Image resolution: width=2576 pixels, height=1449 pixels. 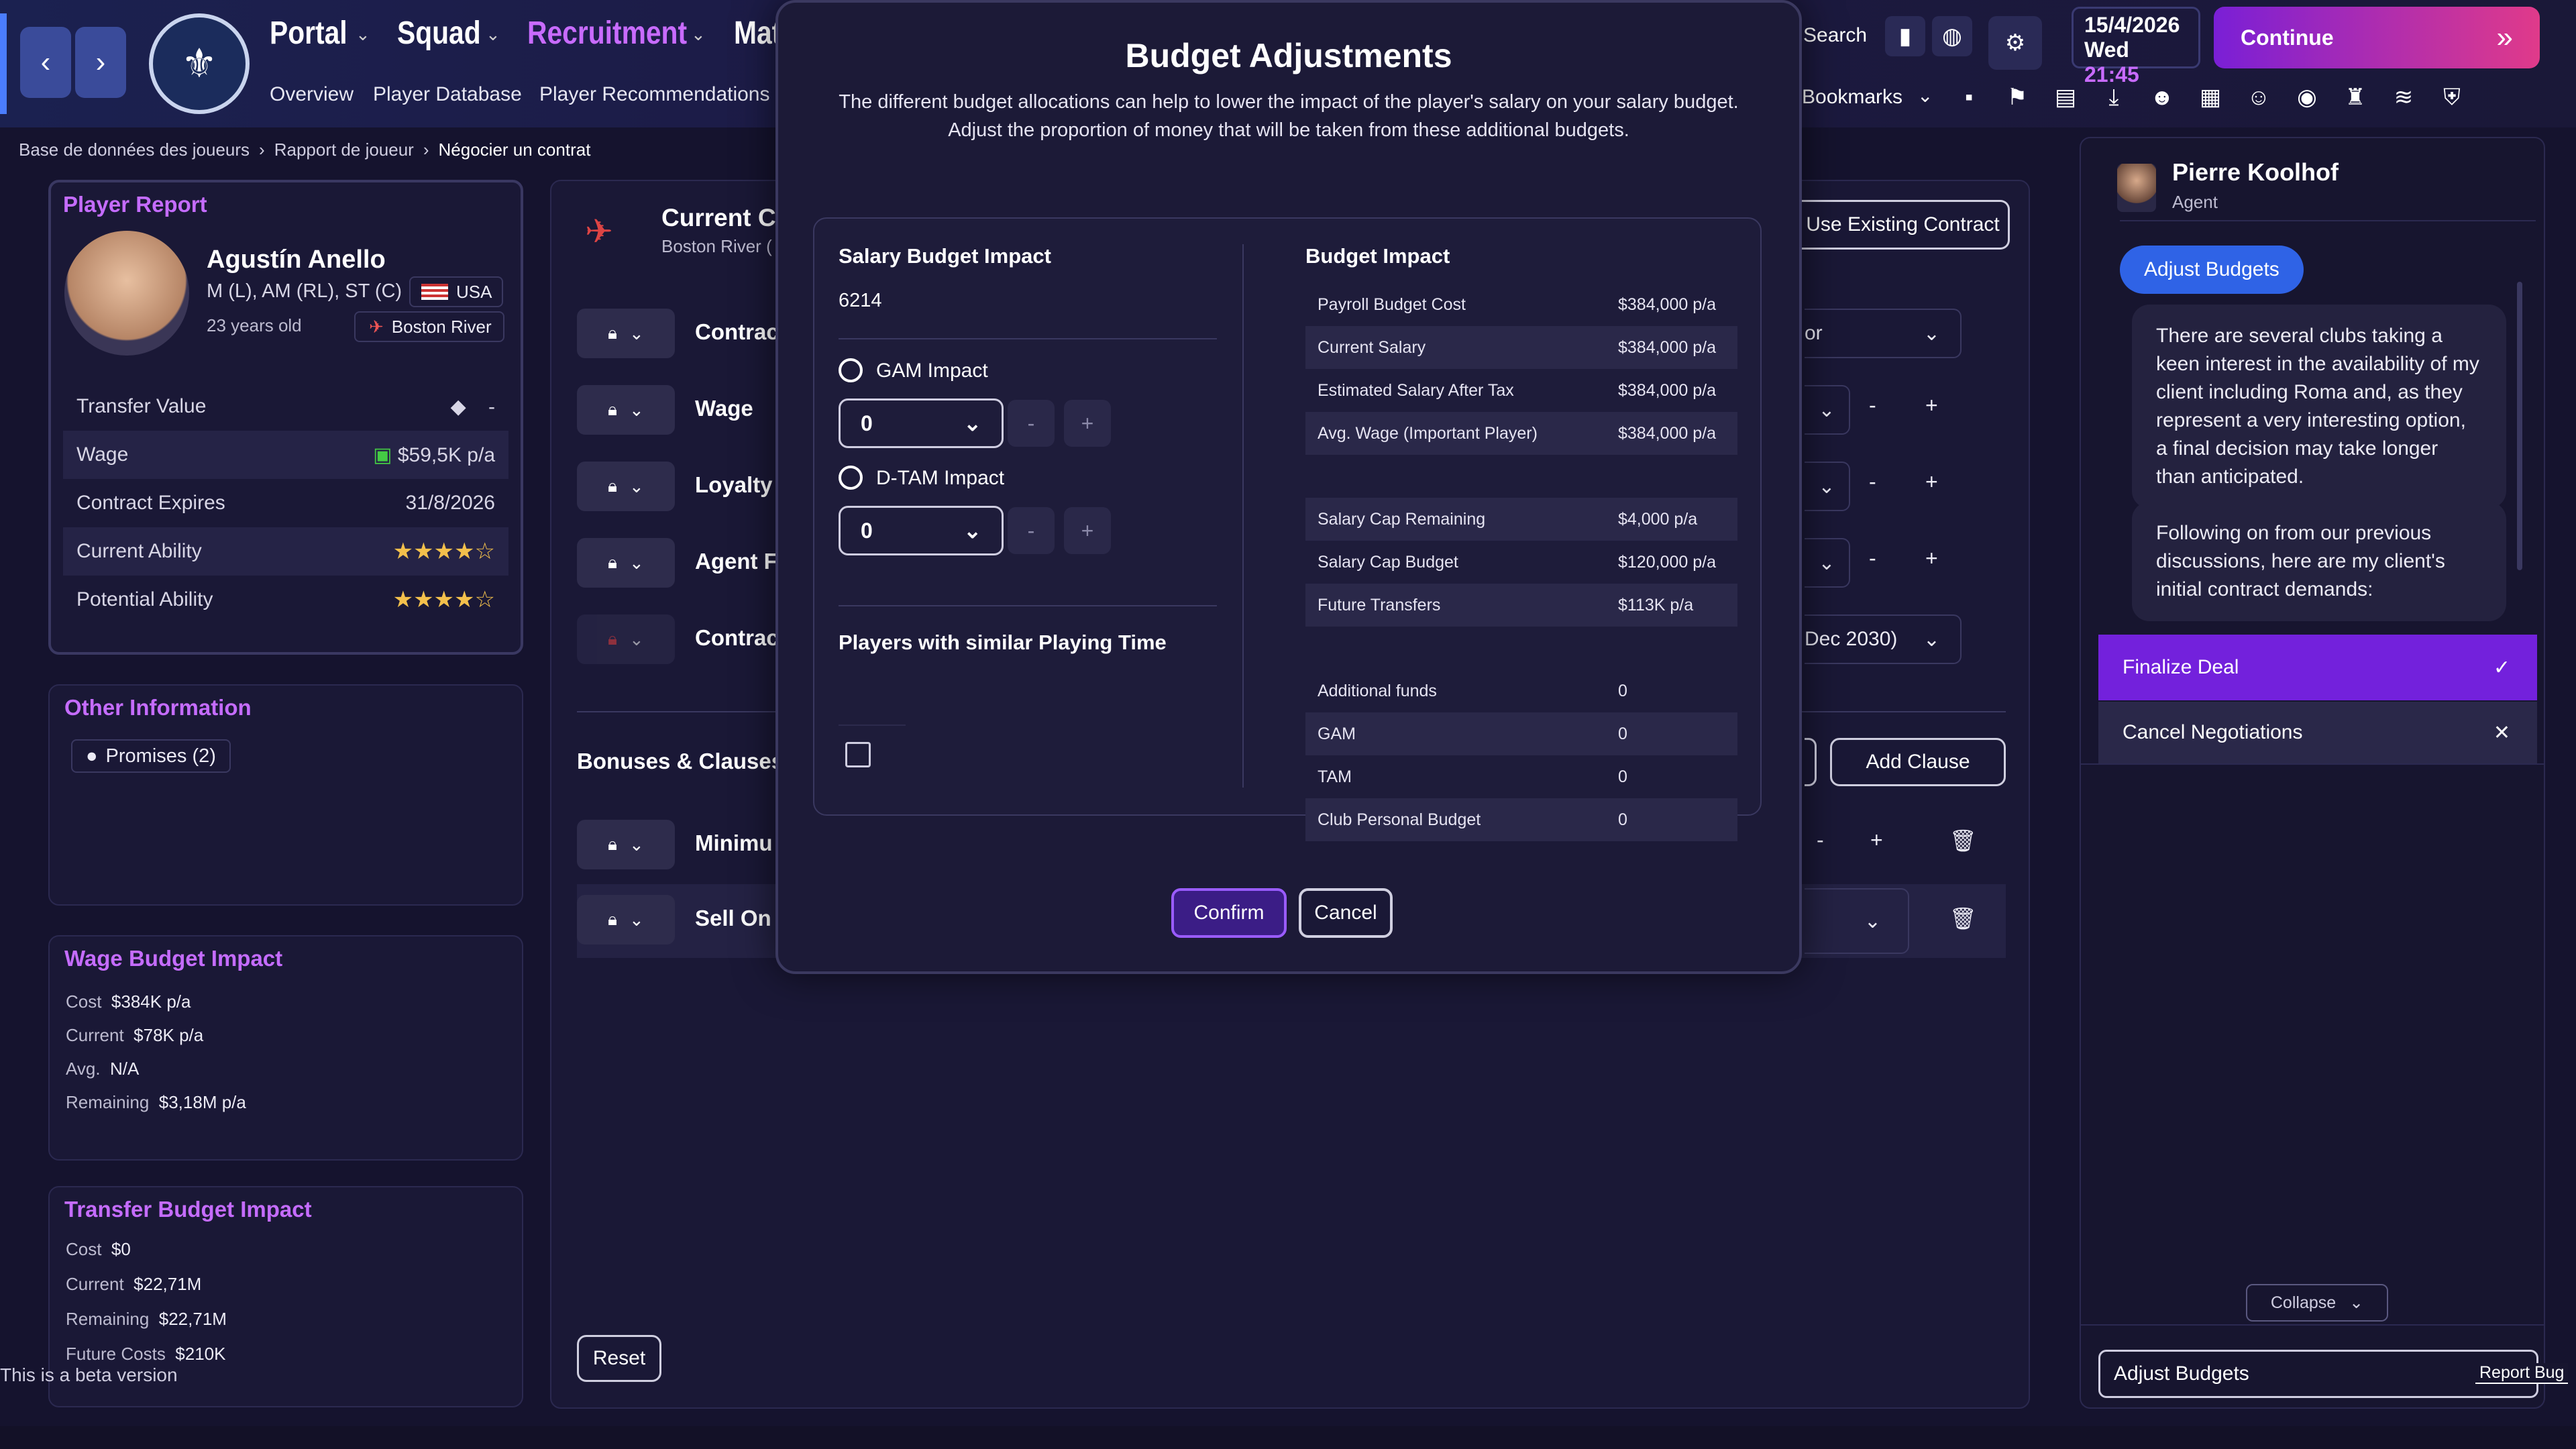 I want to click on people-icon: ☺, so click(x=2258, y=97).